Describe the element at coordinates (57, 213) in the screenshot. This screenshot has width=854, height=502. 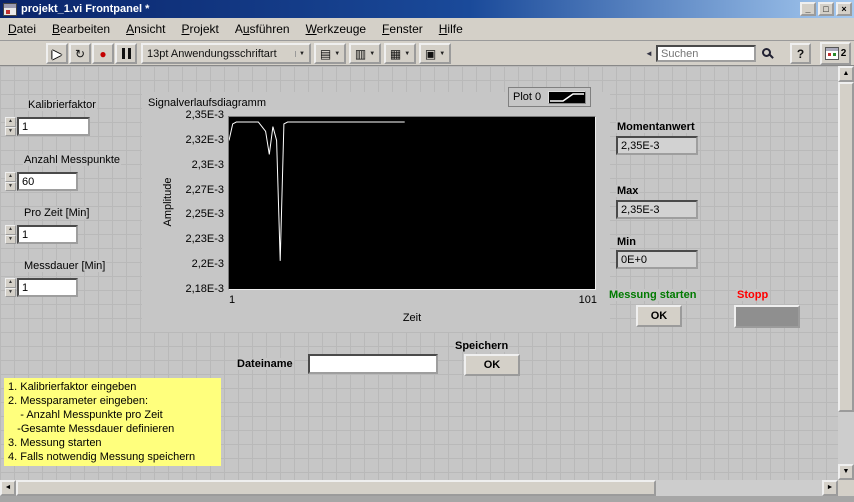
I see `pro-zeit-label: Pro Zeit [Min]` at that location.